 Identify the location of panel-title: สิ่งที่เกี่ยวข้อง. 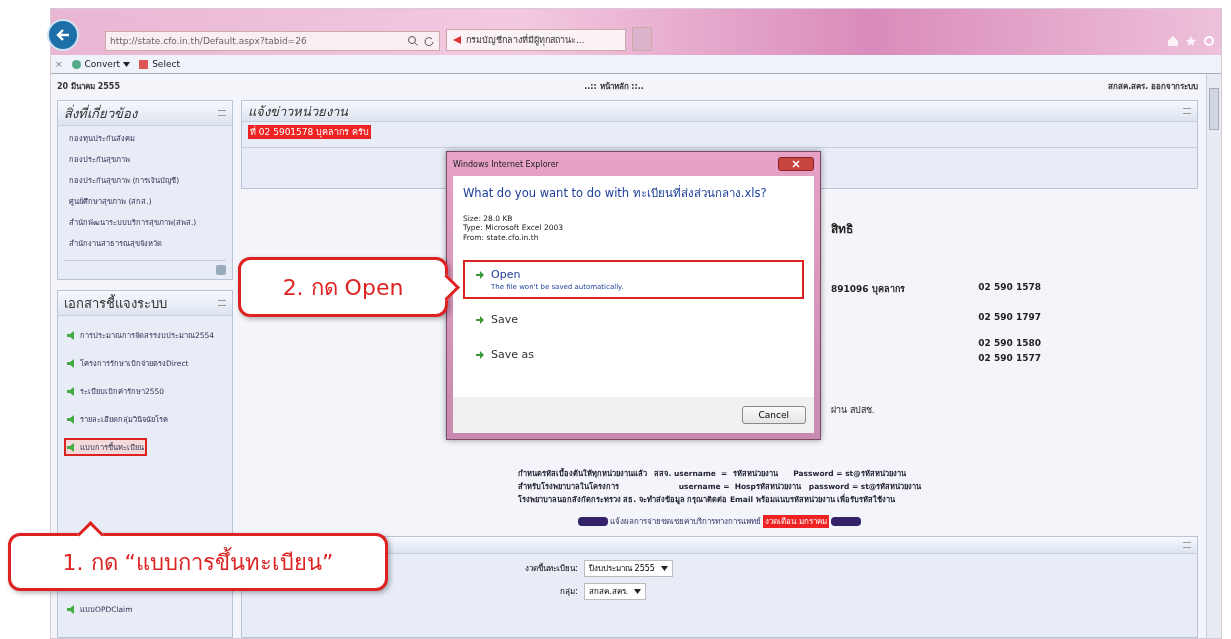
(100, 113).